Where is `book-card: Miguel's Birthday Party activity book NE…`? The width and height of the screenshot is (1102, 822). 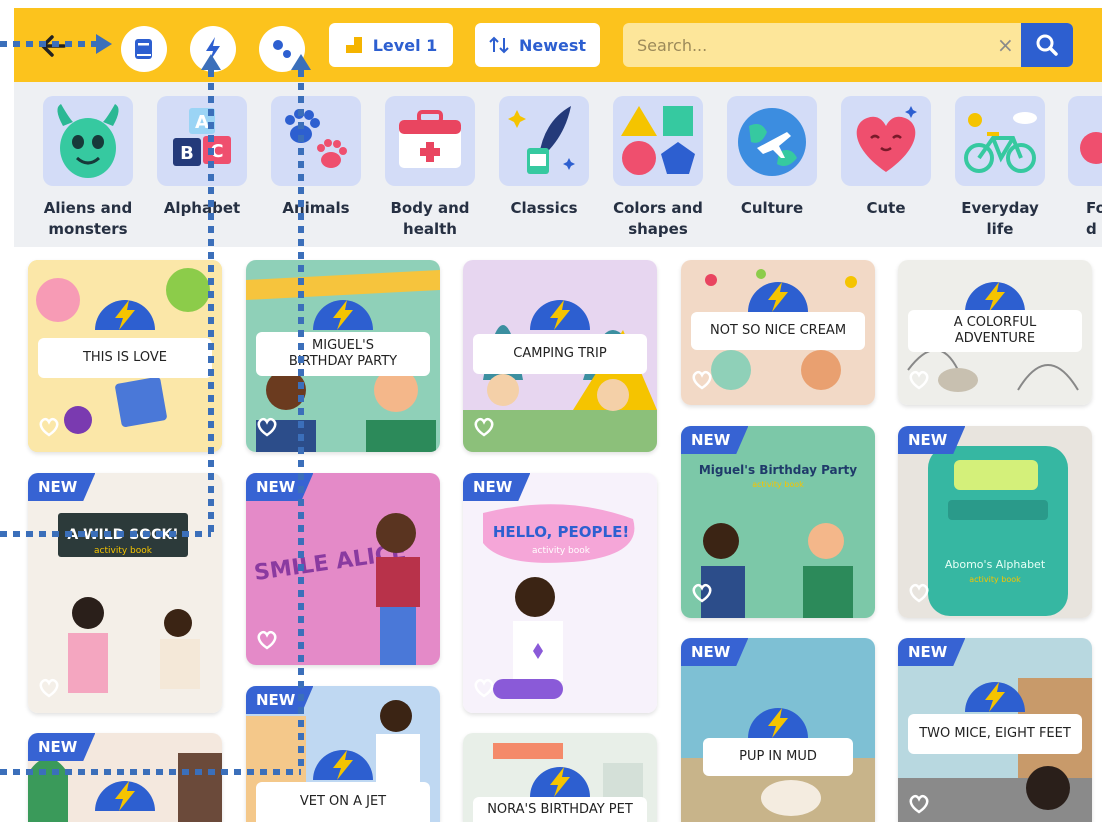
book-card: Miguel's Birthday Party activity book NE… is located at coordinates (778, 522).